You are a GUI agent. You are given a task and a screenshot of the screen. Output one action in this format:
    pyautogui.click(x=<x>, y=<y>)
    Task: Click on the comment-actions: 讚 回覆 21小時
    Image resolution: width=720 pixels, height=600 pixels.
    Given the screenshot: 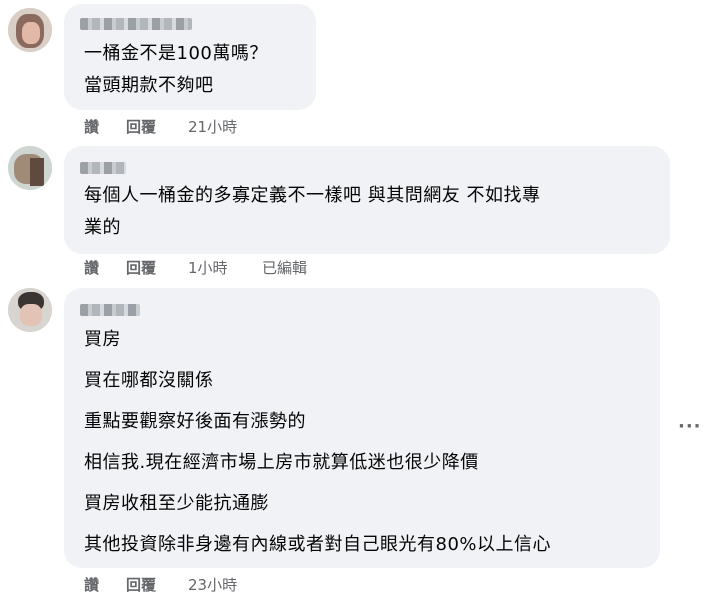 What is the action you would take?
    pyautogui.click(x=234, y=127)
    